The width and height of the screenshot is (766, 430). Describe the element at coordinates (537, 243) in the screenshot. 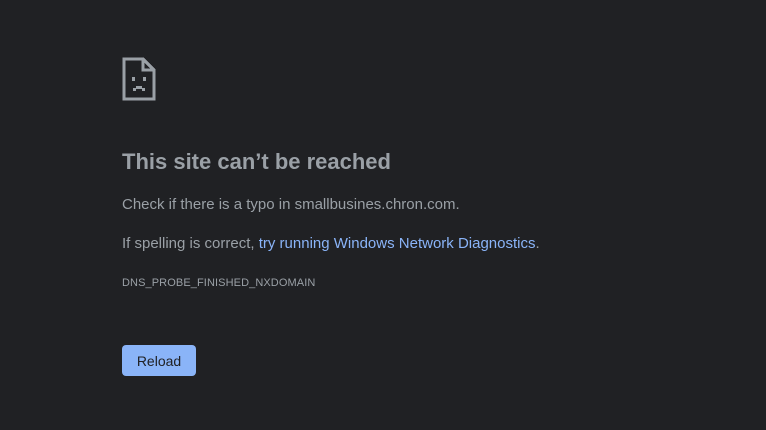

I see `spelling-suffix: .` at that location.